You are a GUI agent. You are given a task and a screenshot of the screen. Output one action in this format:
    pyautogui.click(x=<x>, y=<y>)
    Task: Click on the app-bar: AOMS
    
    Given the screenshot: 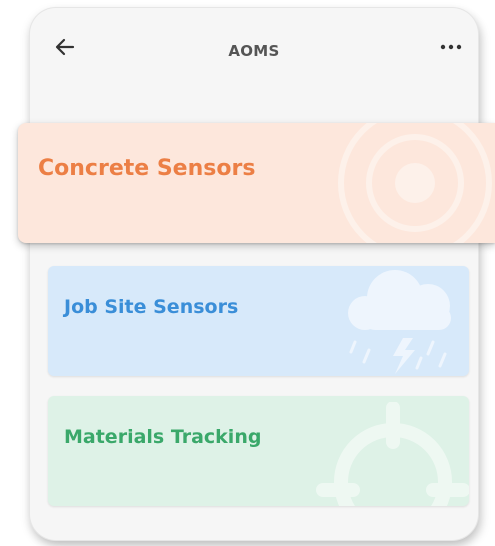 What is the action you would take?
    pyautogui.click(x=254, y=44)
    